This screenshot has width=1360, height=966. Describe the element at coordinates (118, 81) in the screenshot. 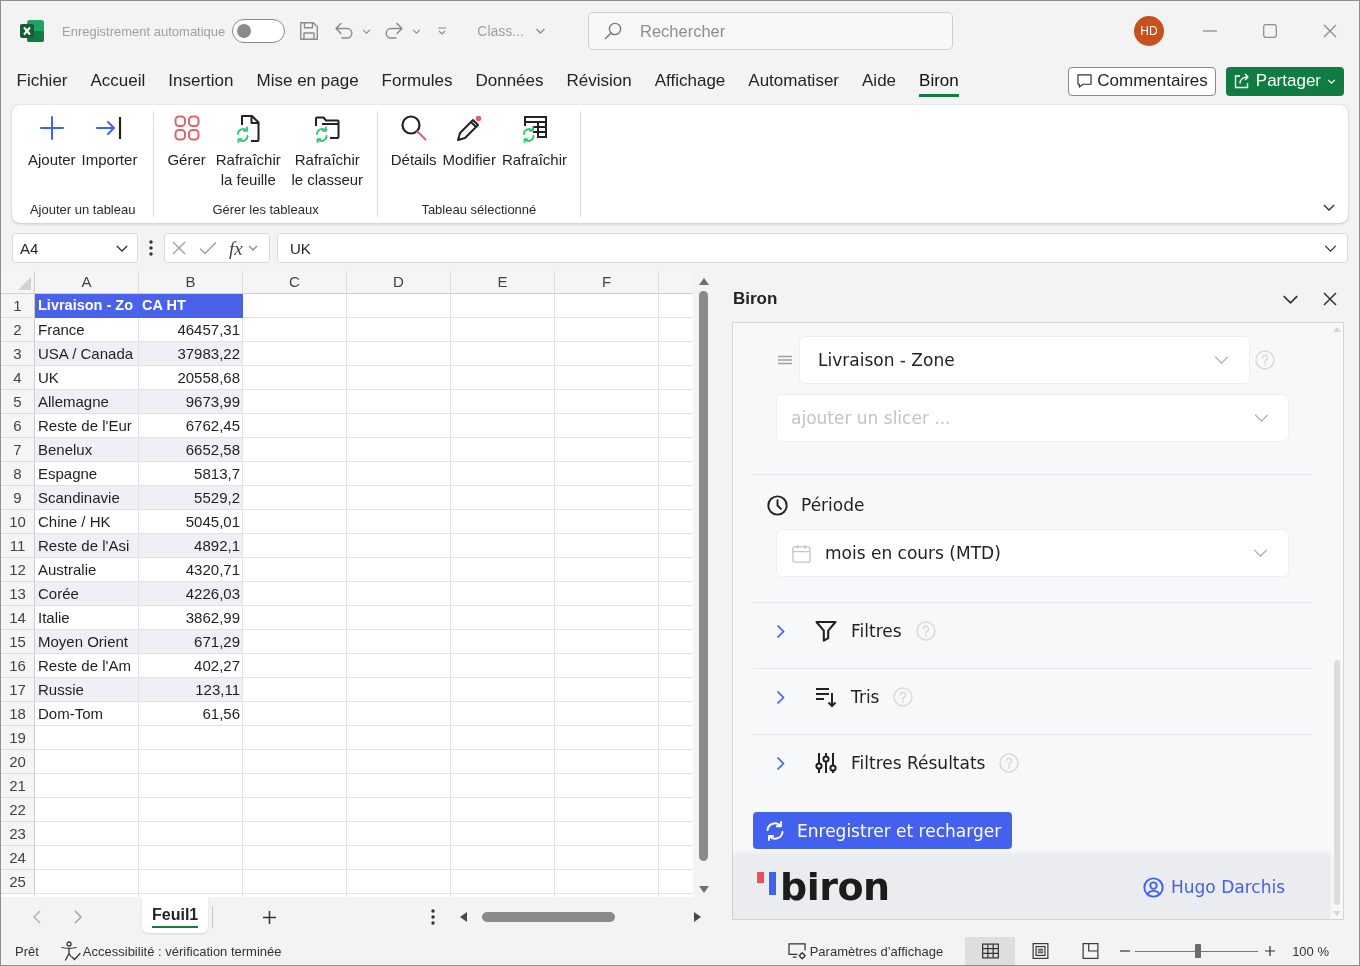

I see `ribbon-tab: Accueil` at that location.